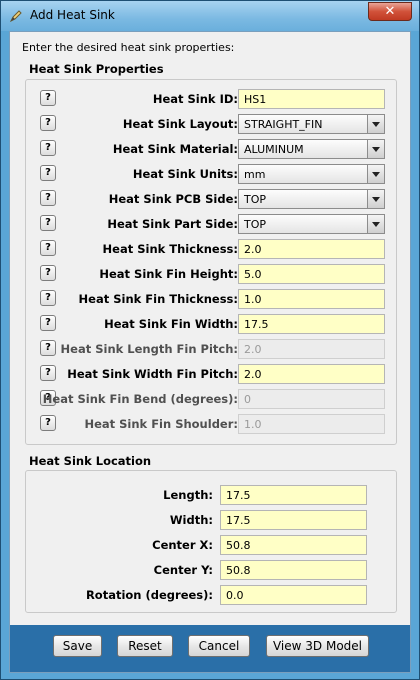  I want to click on heat-sink-fin-width-field: 17.5, so click(311, 324).